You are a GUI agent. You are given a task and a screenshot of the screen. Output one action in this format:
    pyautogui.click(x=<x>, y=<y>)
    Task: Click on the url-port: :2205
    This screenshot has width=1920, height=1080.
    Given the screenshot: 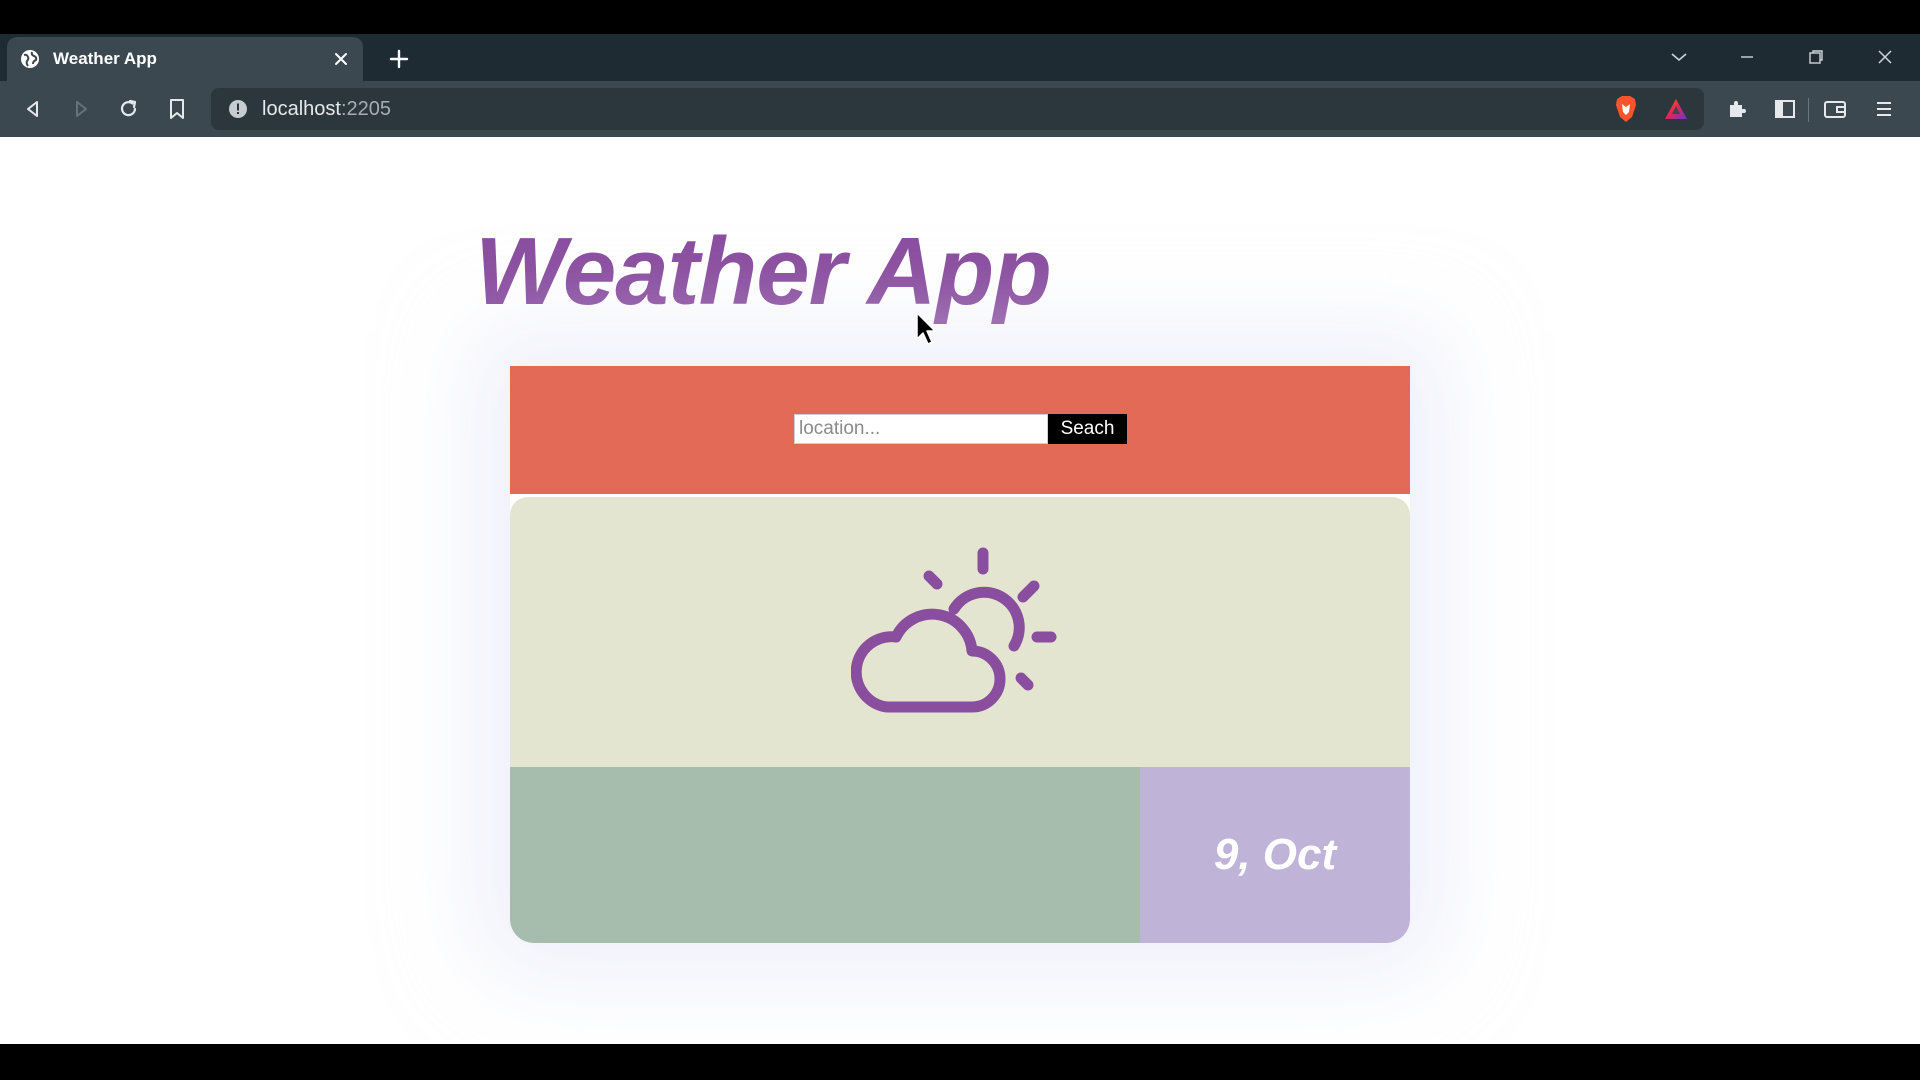 What is the action you would take?
    pyautogui.click(x=365, y=108)
    